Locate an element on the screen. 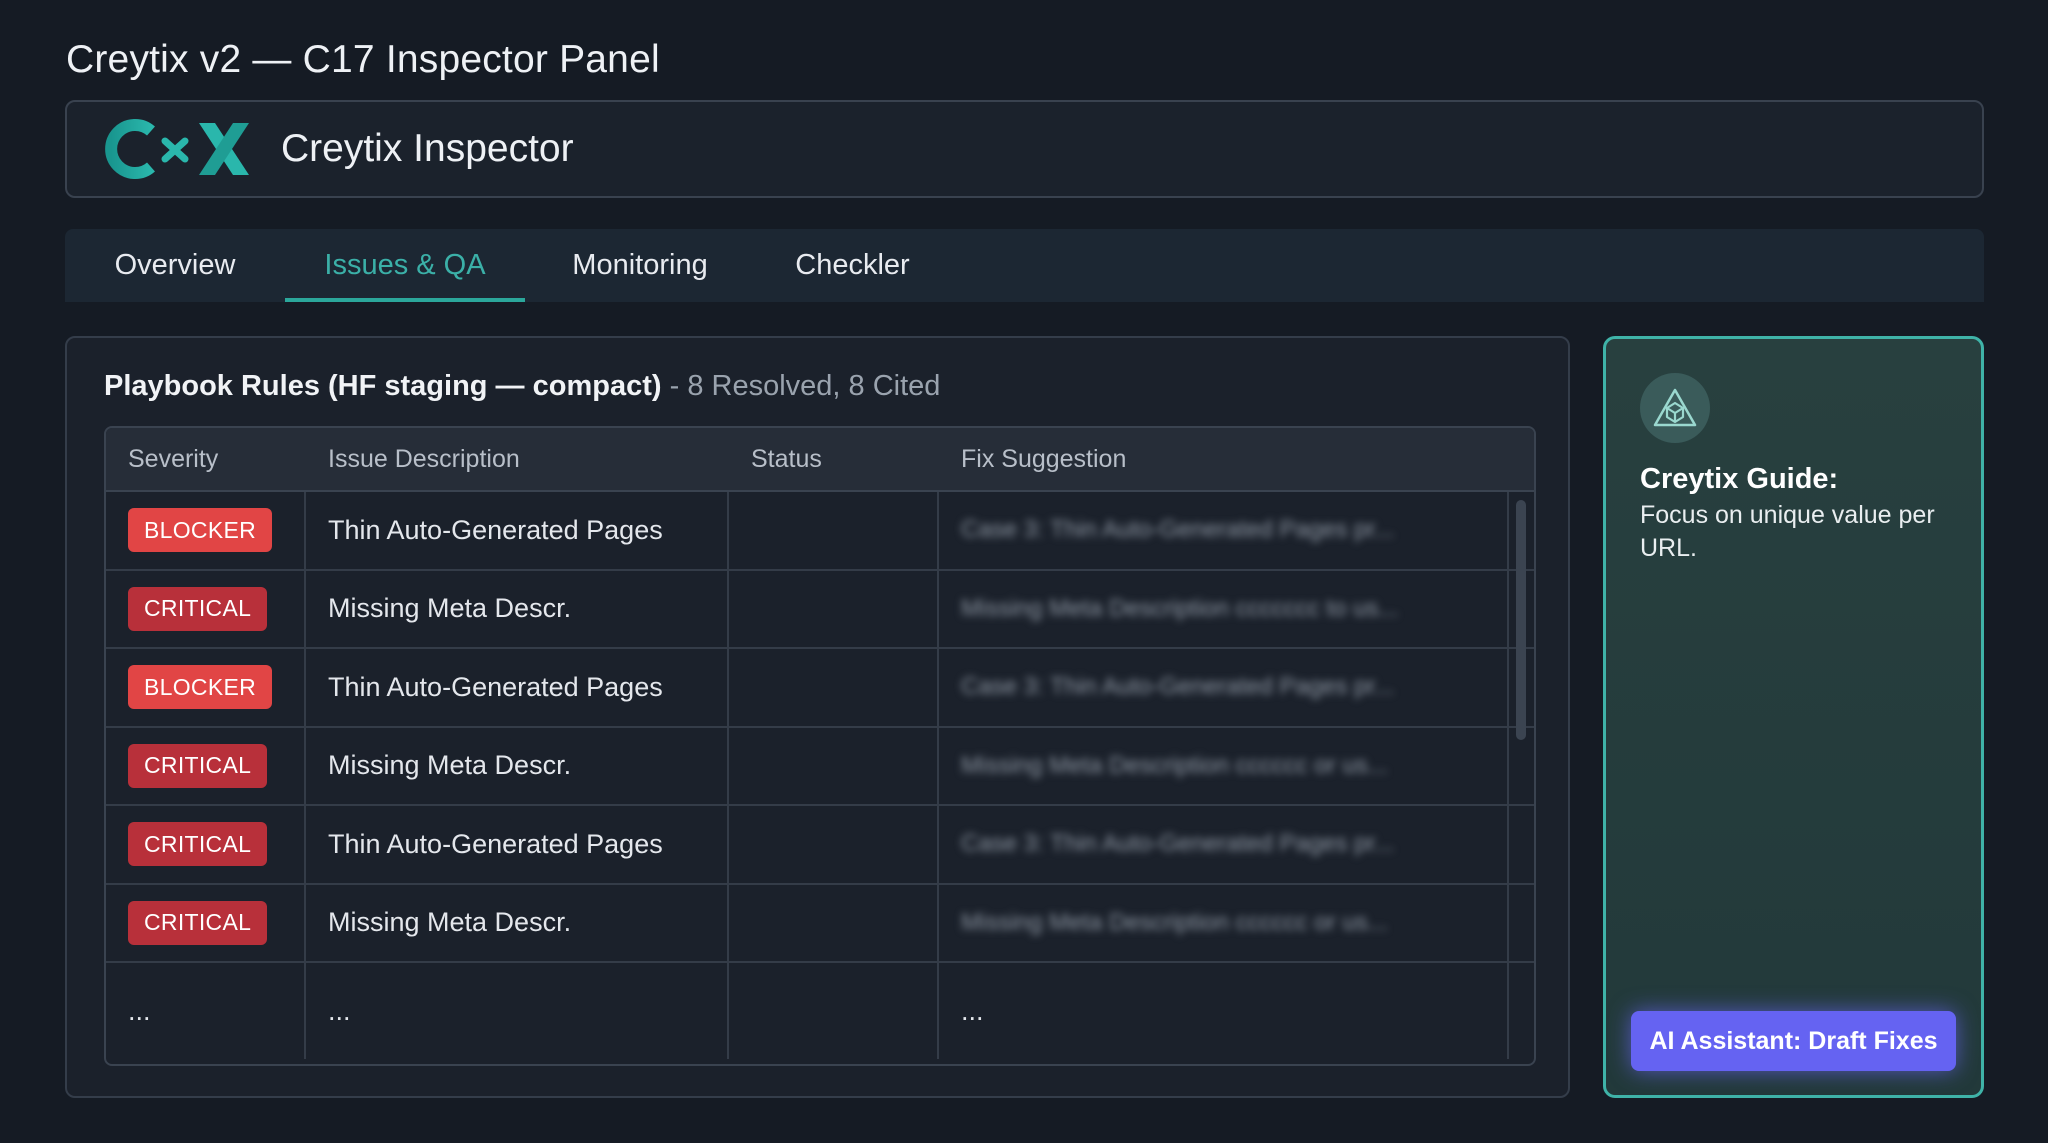 The image size is (2048, 1143). page-title: Creytix v2 — C17 Inspector Panel is located at coordinates (363, 59).